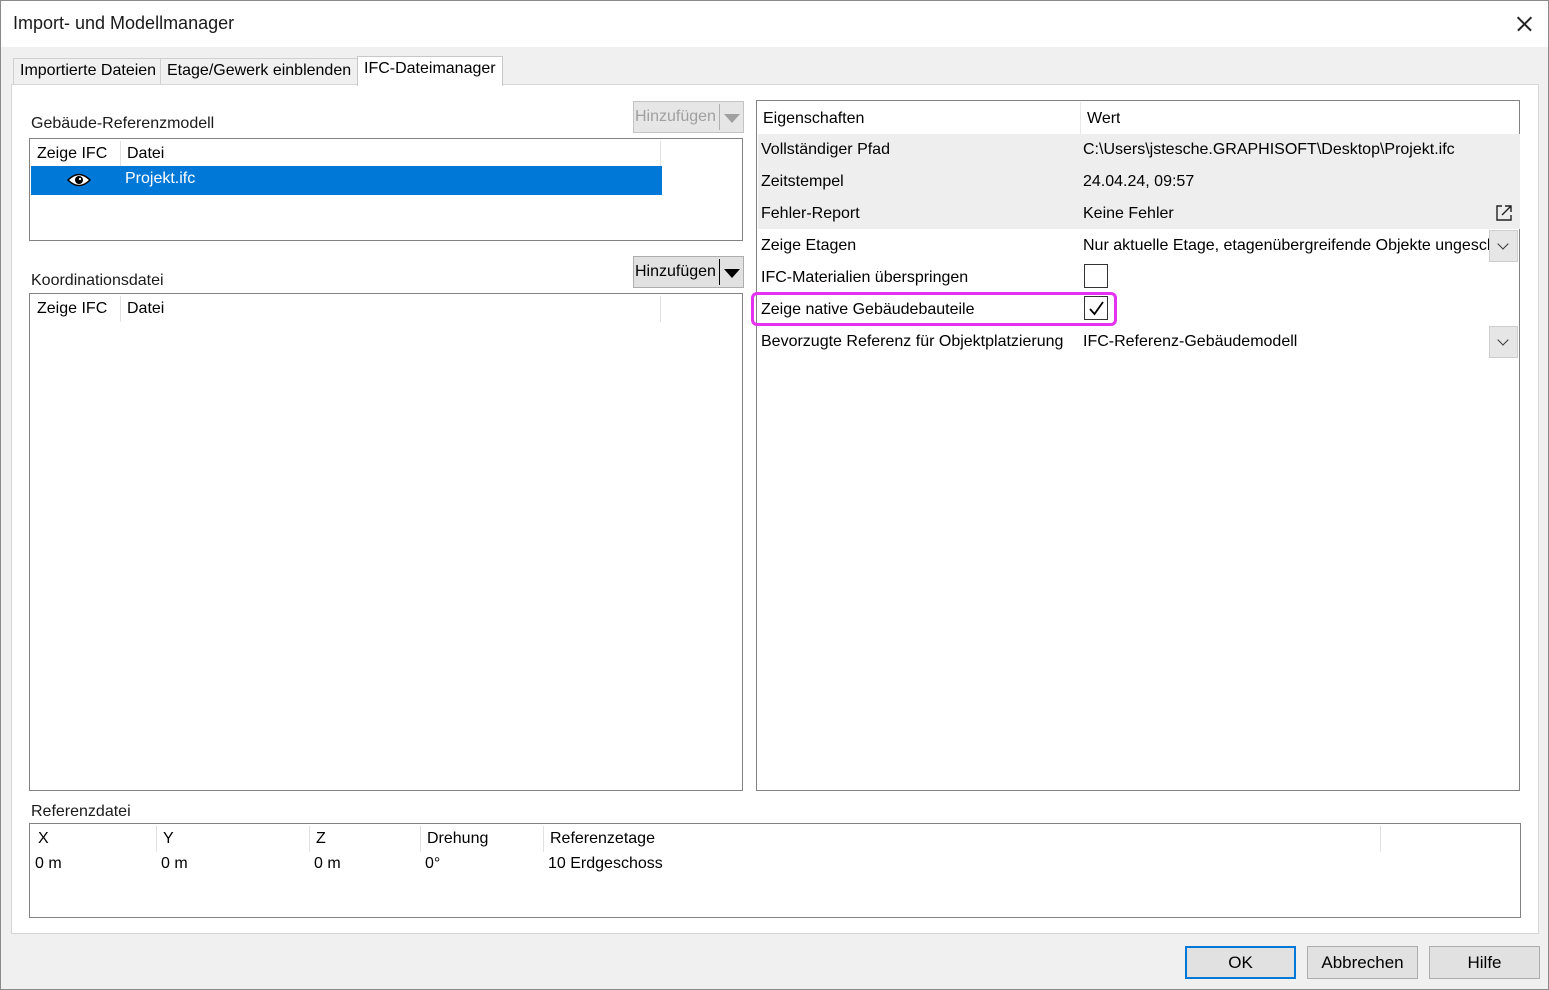 This screenshot has height=990, width=1549. What do you see at coordinates (43, 838) in the screenshot?
I see `column-header-x: X` at bounding box center [43, 838].